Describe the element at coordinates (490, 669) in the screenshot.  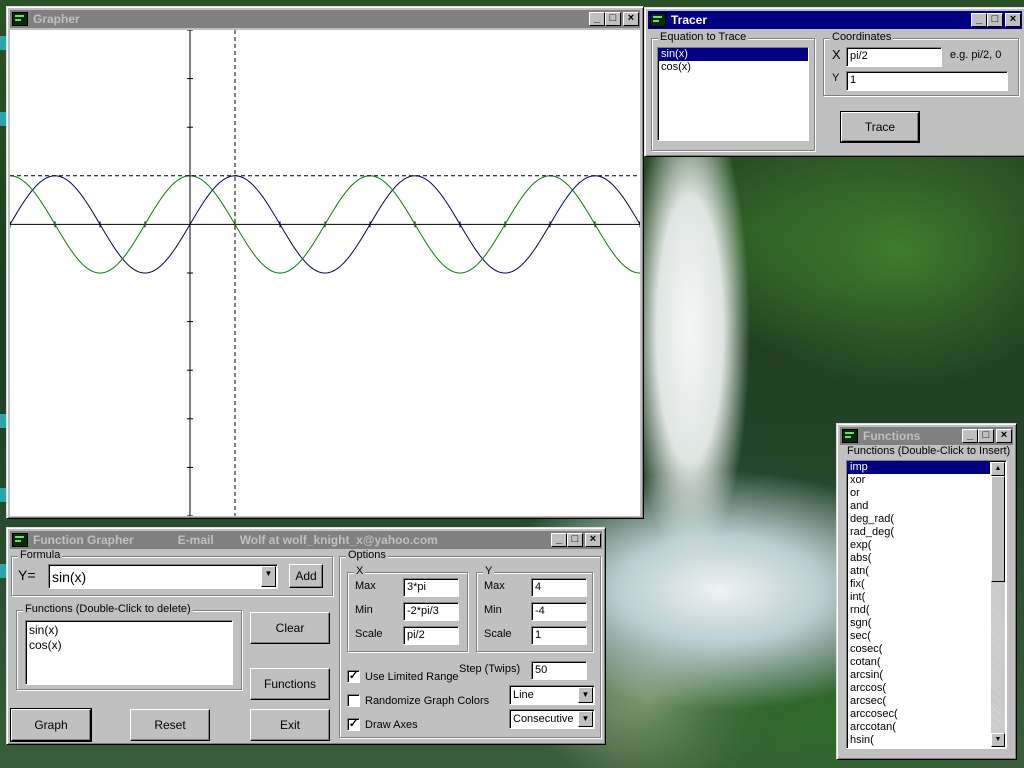
I see `step-label: Step (Twips)` at that location.